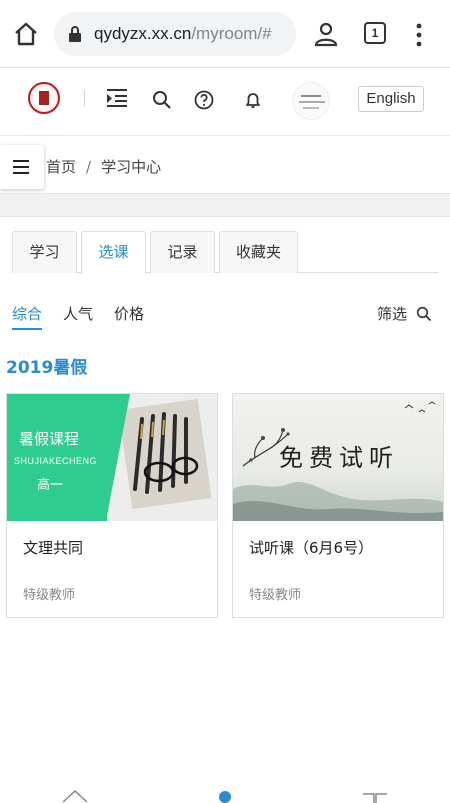 The height and width of the screenshot is (803, 450). Describe the element at coordinates (231, 33) in the screenshot. I see `url-path: /myroom/#` at that location.